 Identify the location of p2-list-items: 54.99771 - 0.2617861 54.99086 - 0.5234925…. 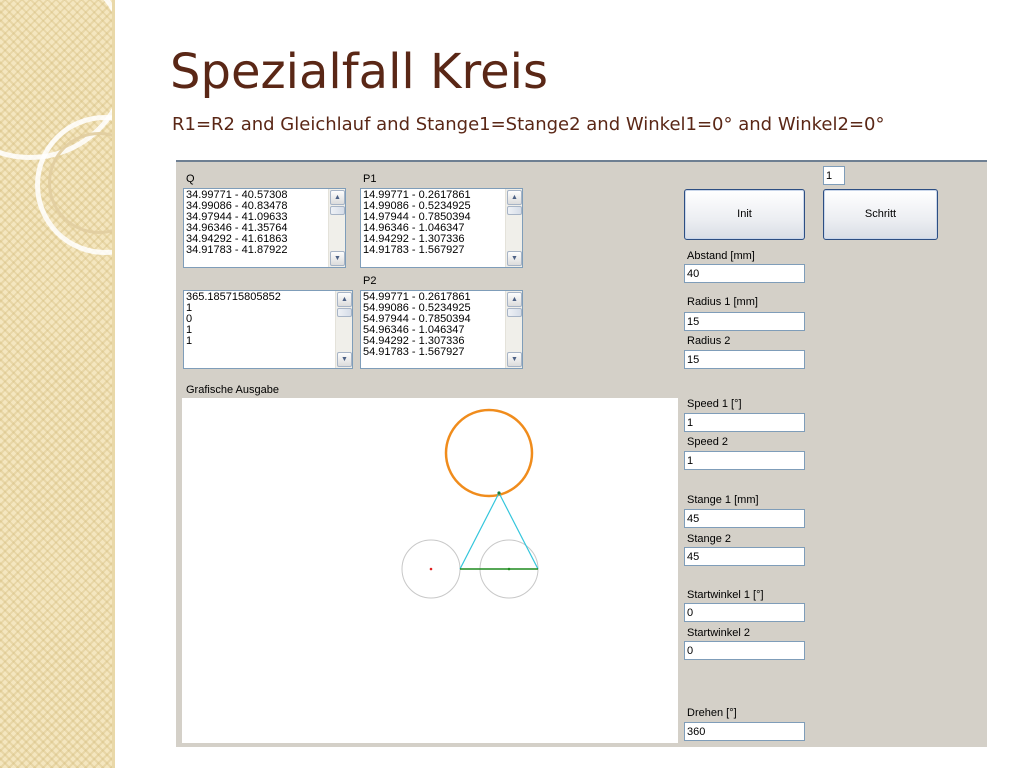
(433, 325).